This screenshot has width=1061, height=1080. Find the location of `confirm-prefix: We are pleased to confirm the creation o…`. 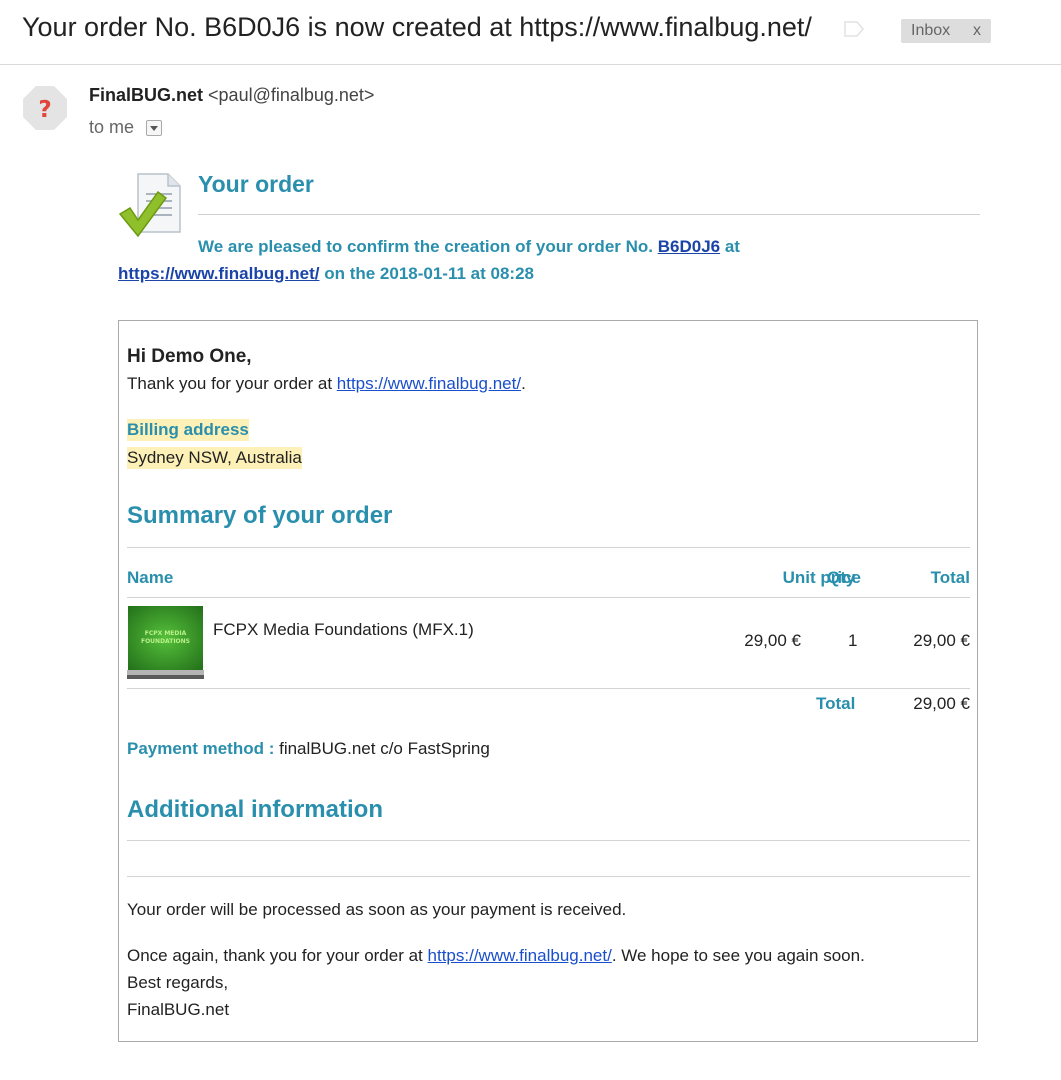

confirm-prefix: We are pleased to confirm the creation o… is located at coordinates (425, 246).